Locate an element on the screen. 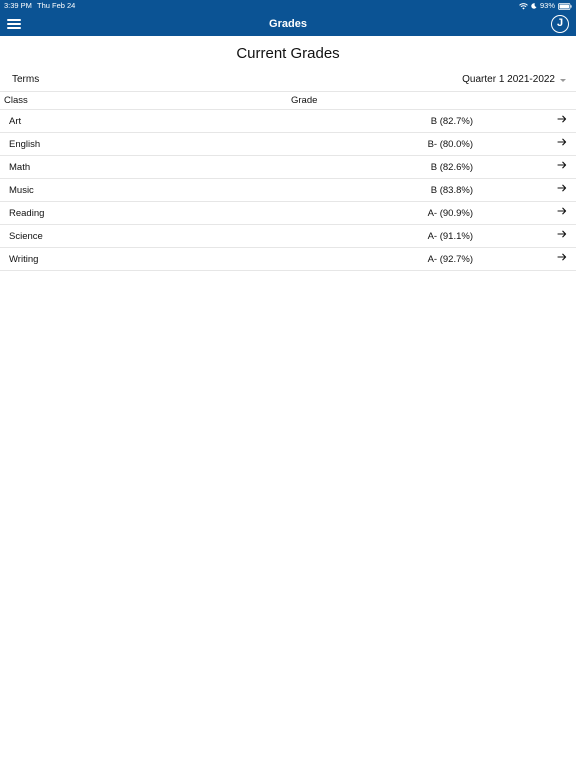 The height and width of the screenshot is (768, 576). dropdown-caret-icon is located at coordinates (563, 80).